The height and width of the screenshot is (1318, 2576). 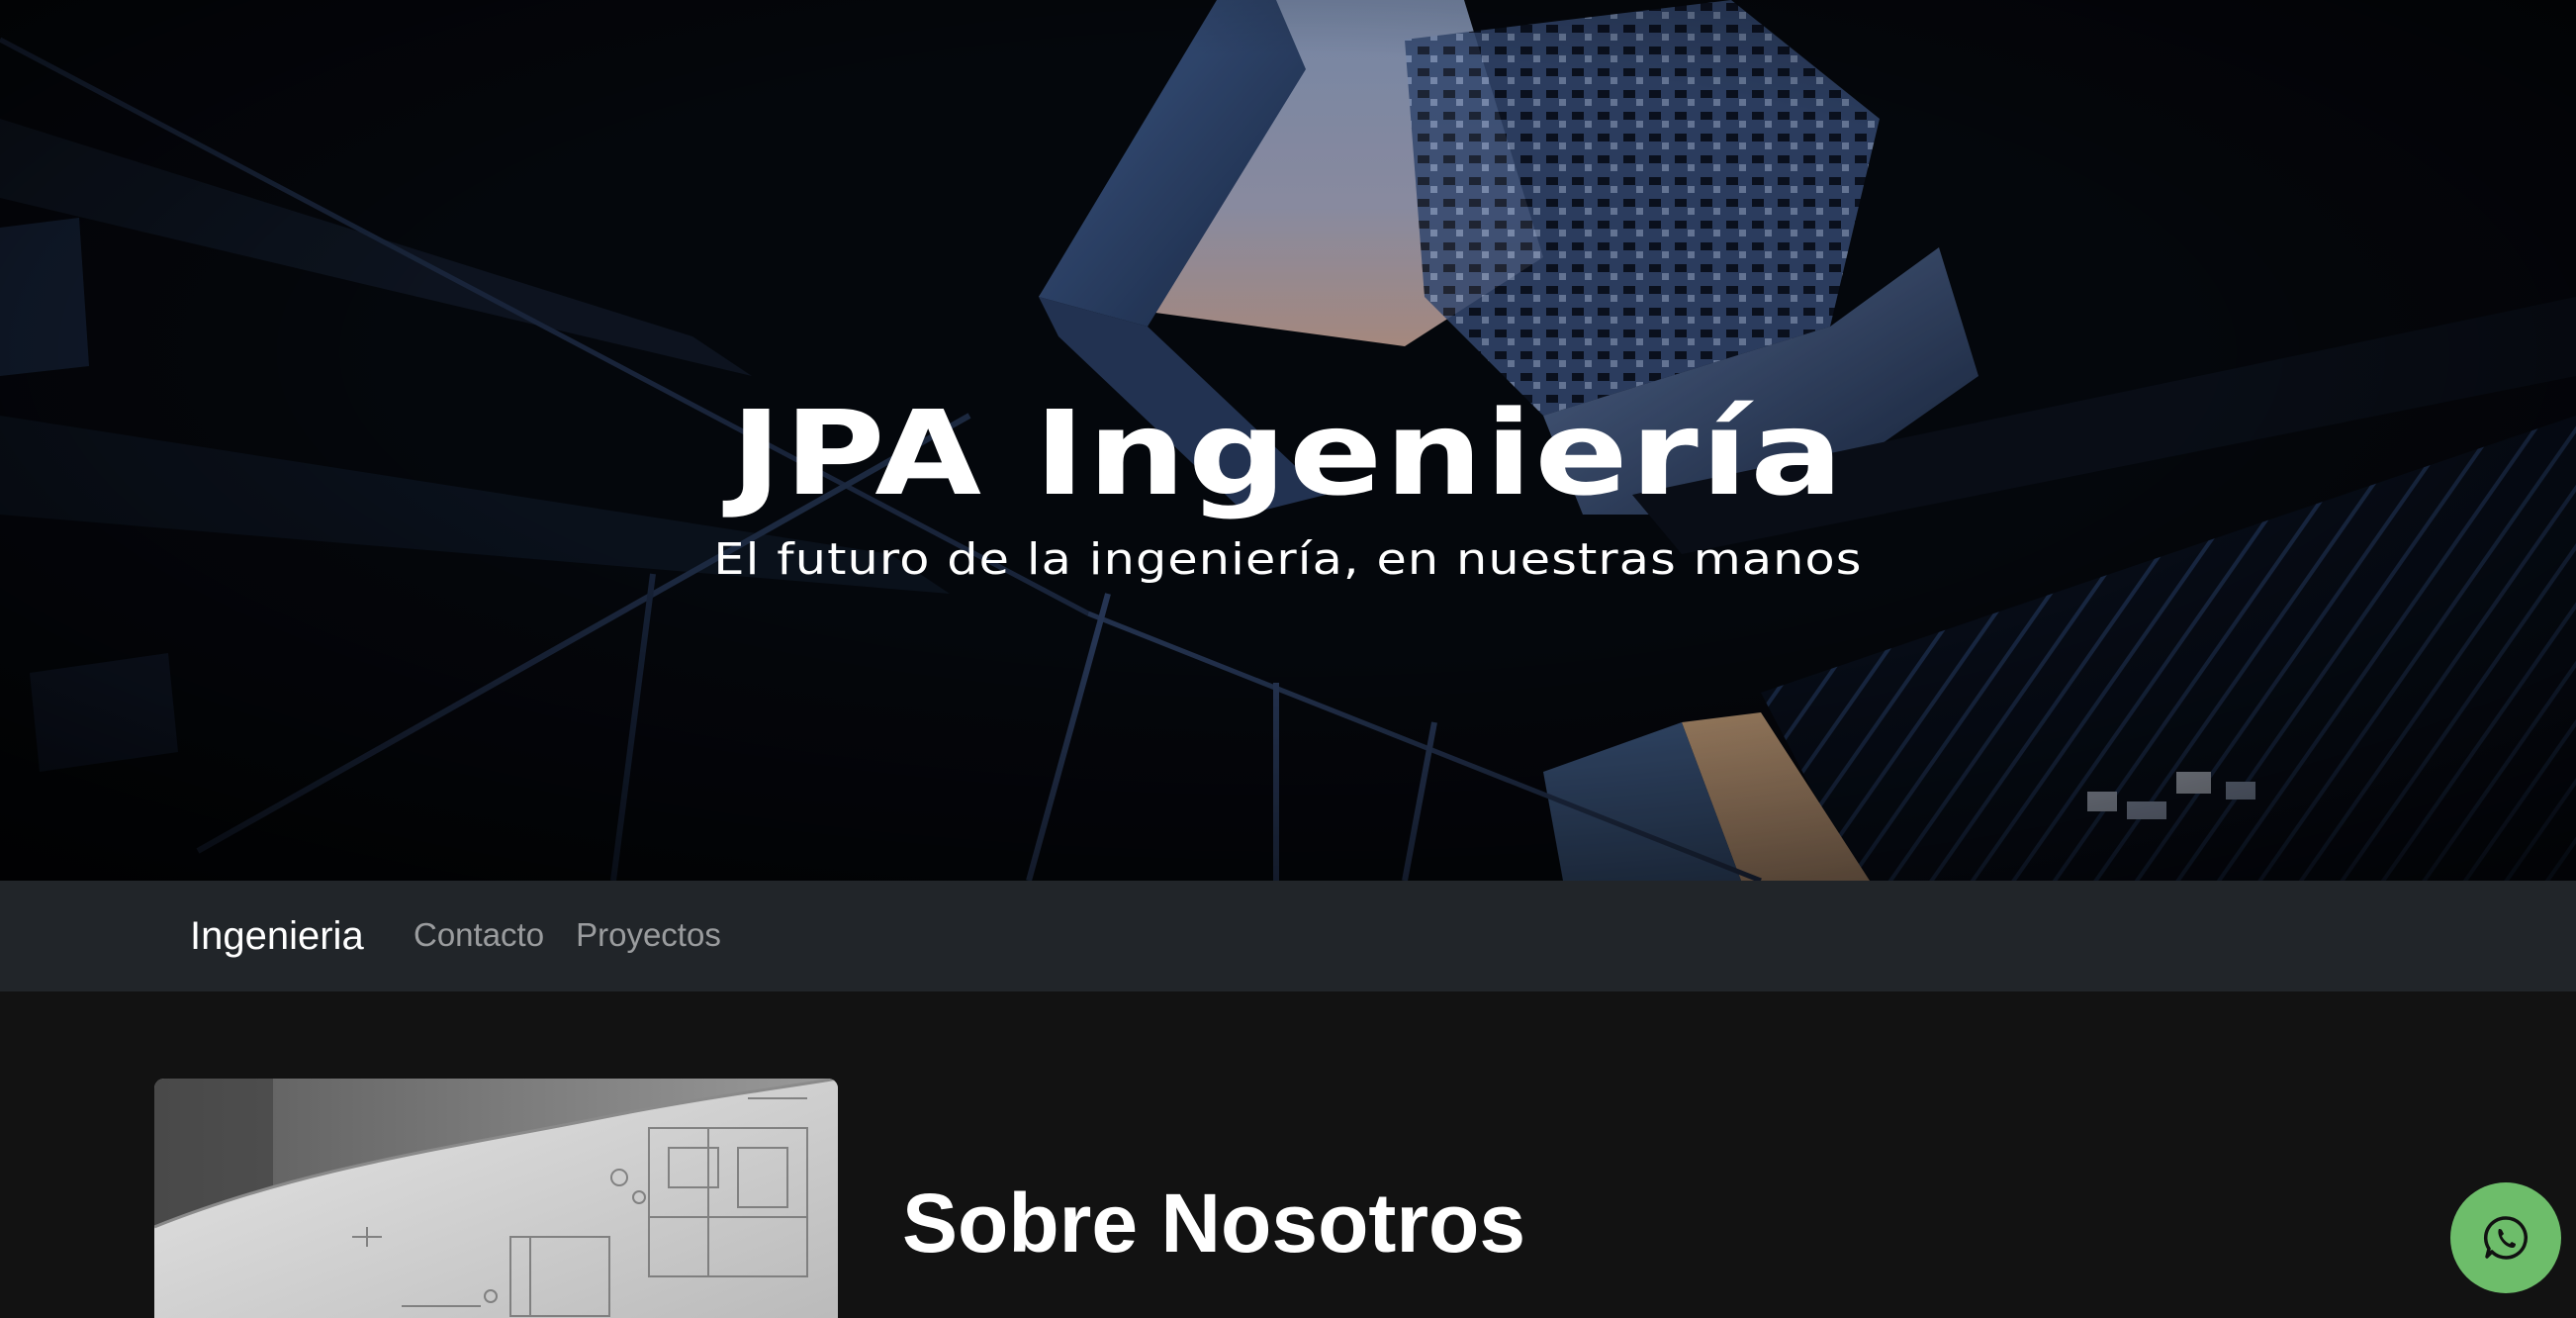 I want to click on blueprint-image, so click(x=496, y=1198).